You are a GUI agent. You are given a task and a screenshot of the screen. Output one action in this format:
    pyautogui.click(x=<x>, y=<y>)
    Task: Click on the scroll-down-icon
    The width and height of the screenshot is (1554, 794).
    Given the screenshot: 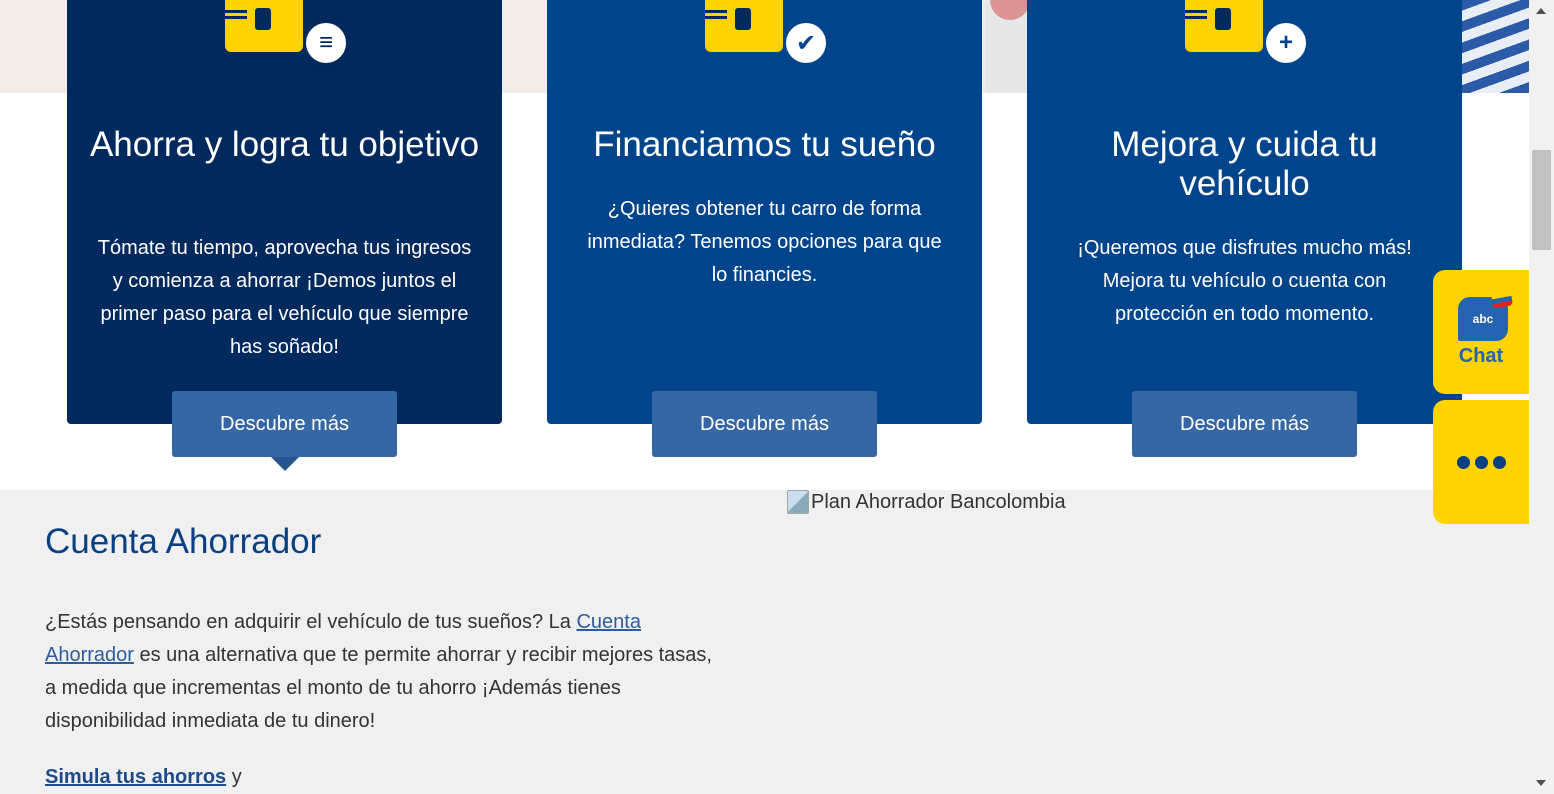 What is the action you would take?
    pyautogui.click(x=1541, y=783)
    